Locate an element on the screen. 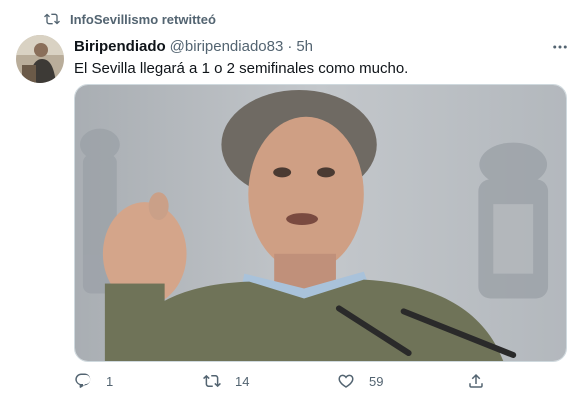  like-icon is located at coordinates (346, 381).